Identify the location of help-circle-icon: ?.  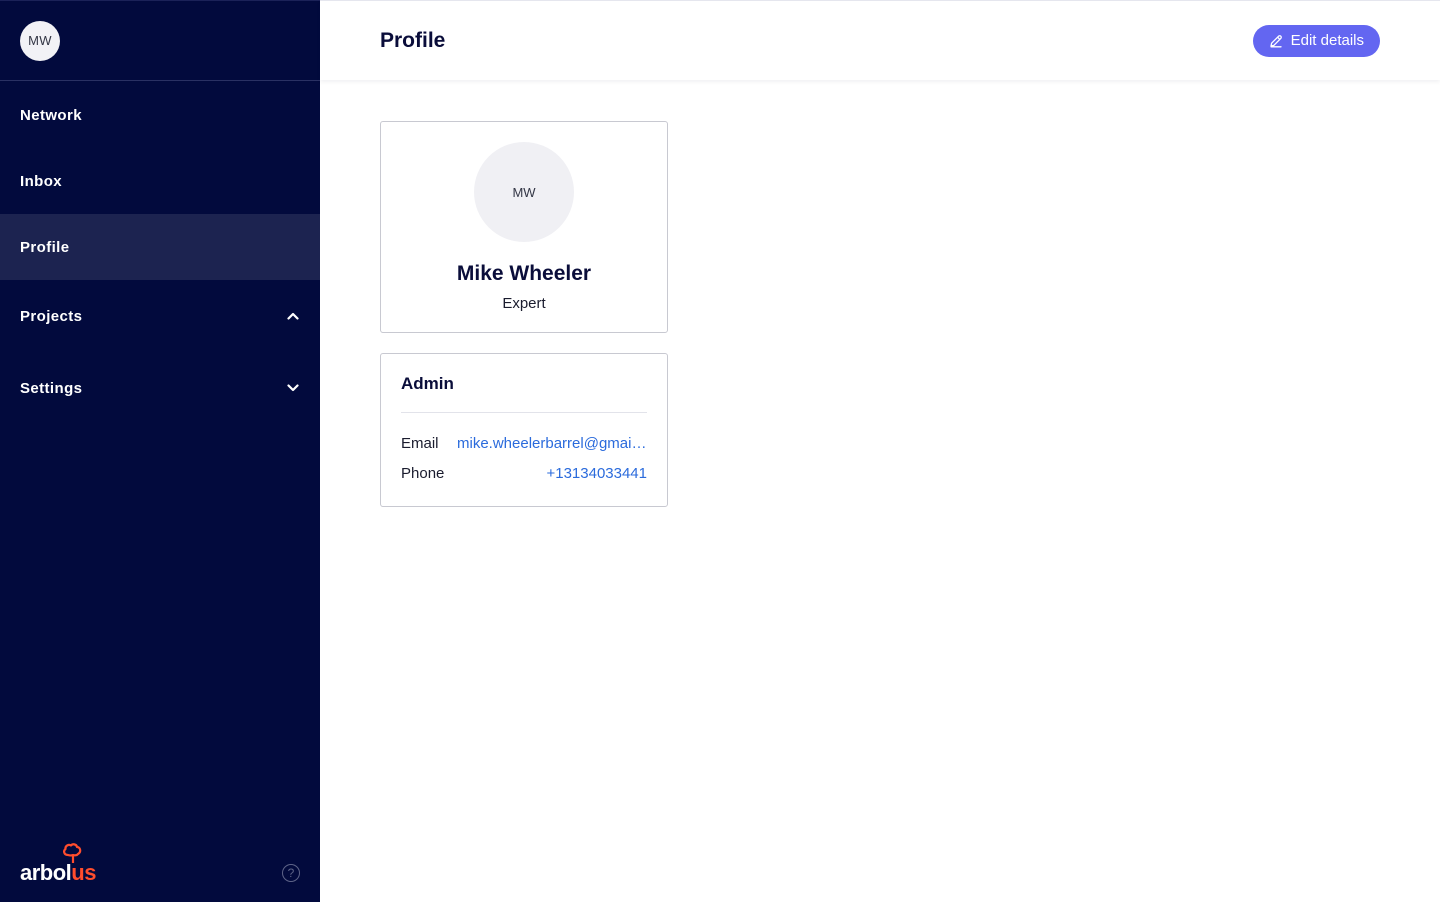
(291, 873).